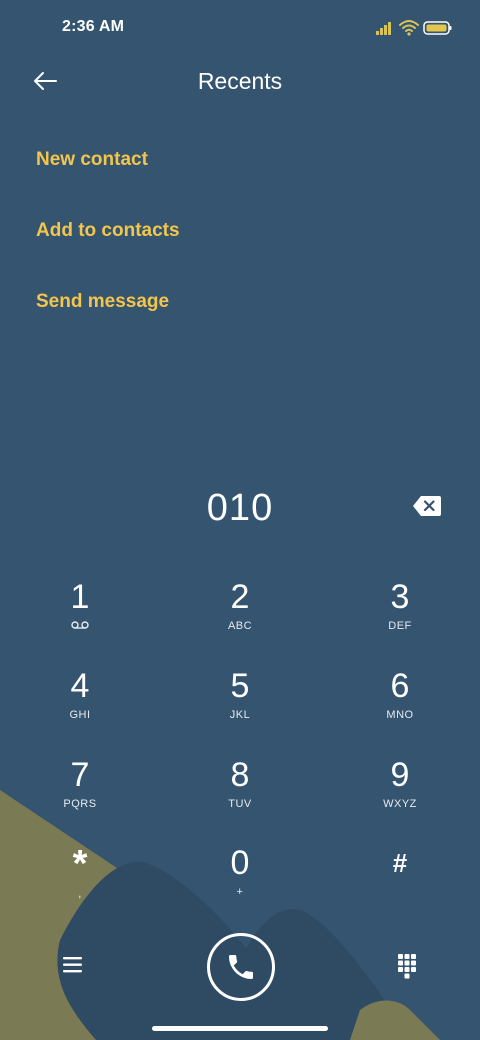 The height and width of the screenshot is (1040, 480). Describe the element at coordinates (80, 795) in the screenshot. I see `key-7: 7 PQRS` at that location.